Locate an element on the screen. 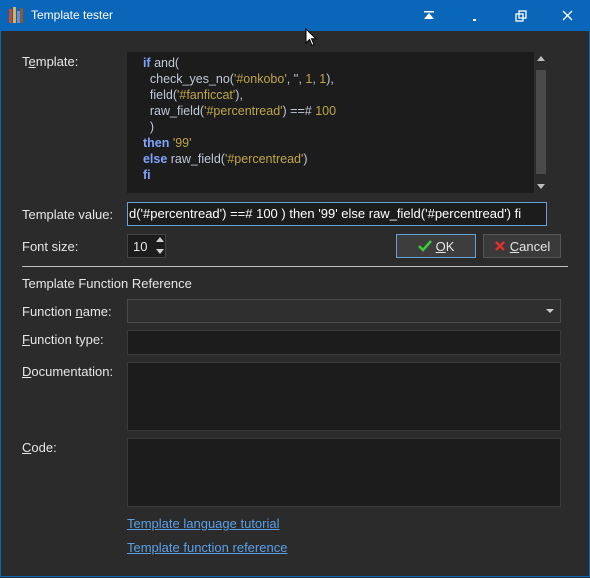 The height and width of the screenshot is (578, 590). cancel-x-icon is located at coordinates (499, 246).